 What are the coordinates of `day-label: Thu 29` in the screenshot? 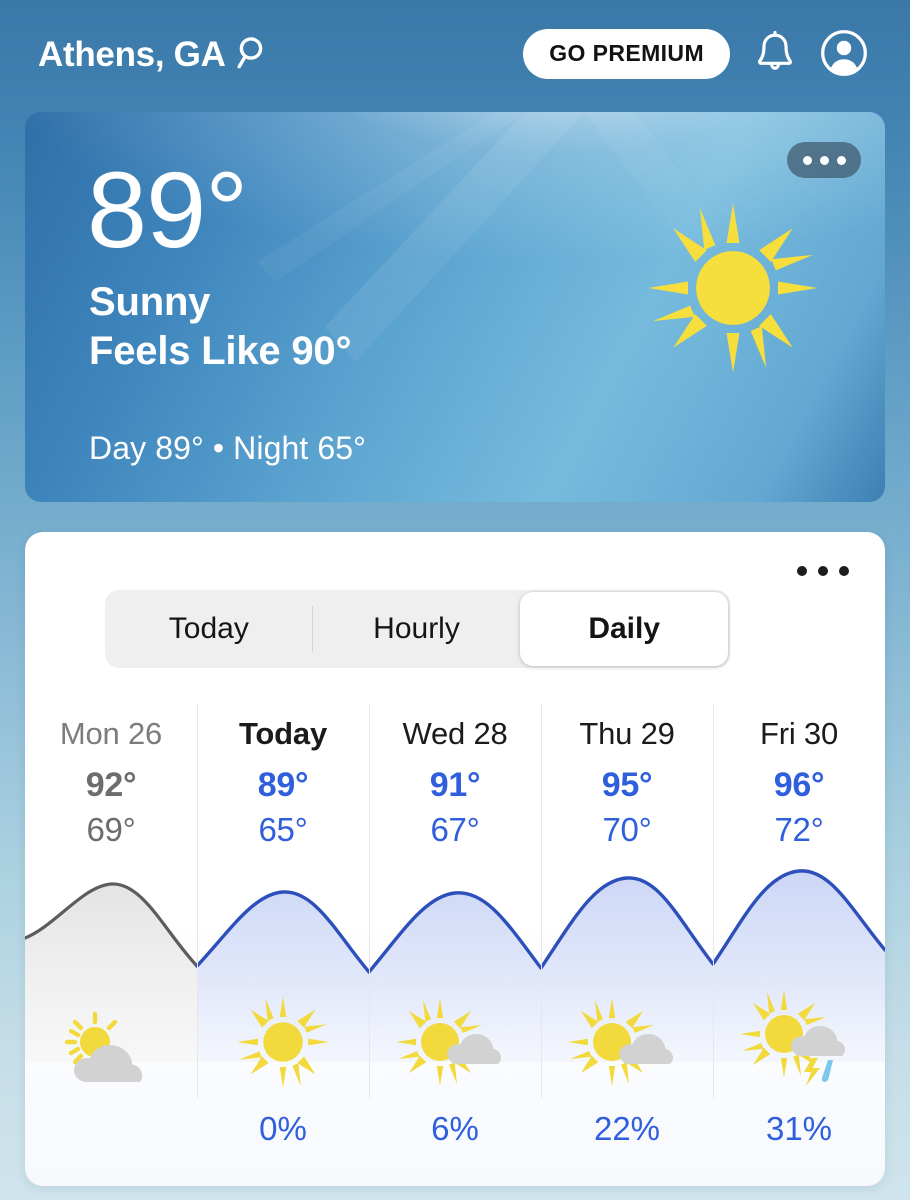 It's located at (627, 733).